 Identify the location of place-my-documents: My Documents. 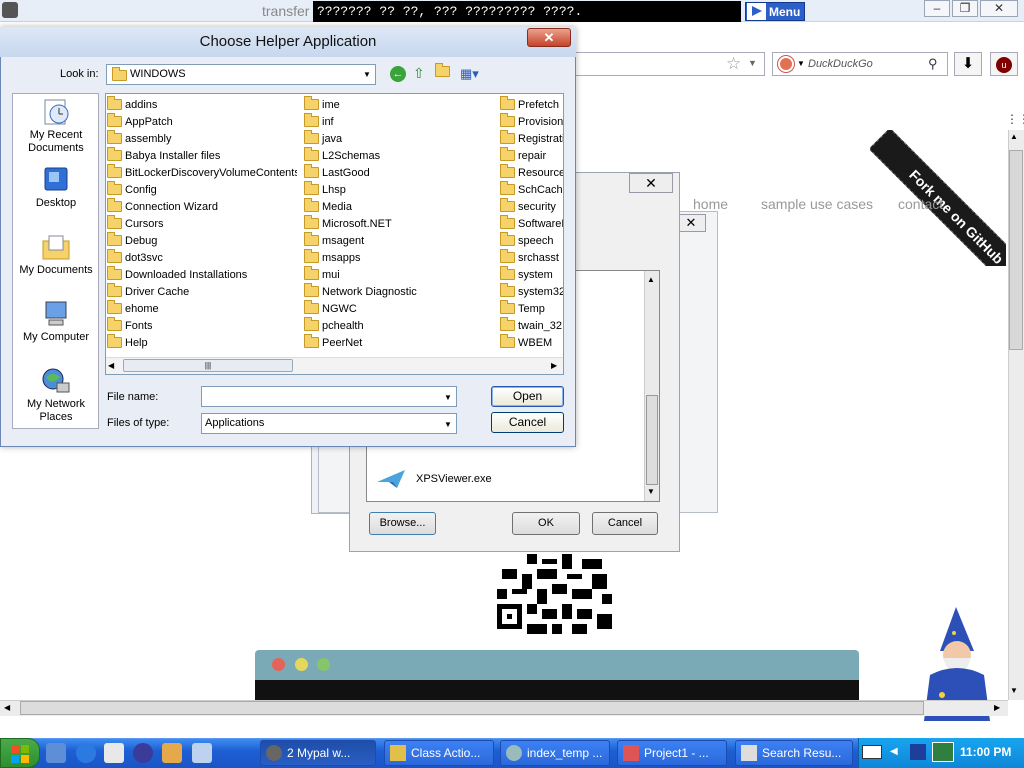
(56, 255).